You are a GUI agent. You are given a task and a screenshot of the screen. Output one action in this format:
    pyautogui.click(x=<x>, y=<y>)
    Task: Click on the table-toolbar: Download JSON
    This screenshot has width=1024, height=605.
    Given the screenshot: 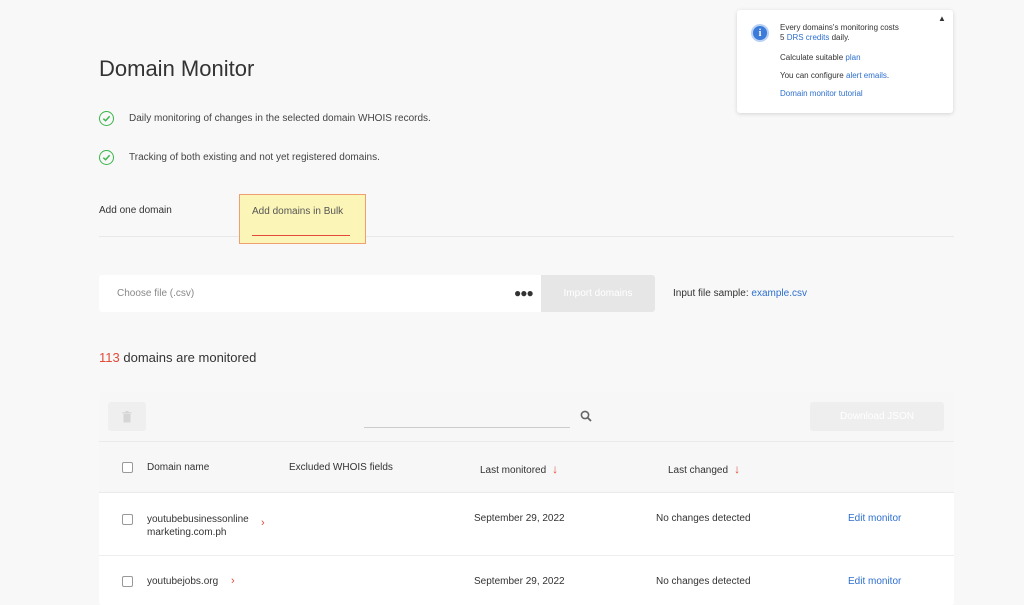 What is the action you would take?
    pyautogui.click(x=526, y=417)
    